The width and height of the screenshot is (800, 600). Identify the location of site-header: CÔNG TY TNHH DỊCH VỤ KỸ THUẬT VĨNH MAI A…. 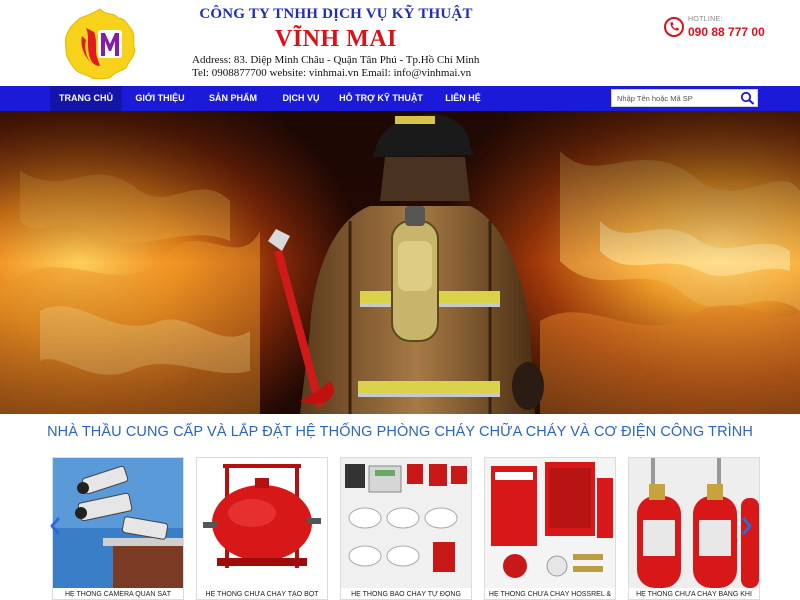
(400, 43).